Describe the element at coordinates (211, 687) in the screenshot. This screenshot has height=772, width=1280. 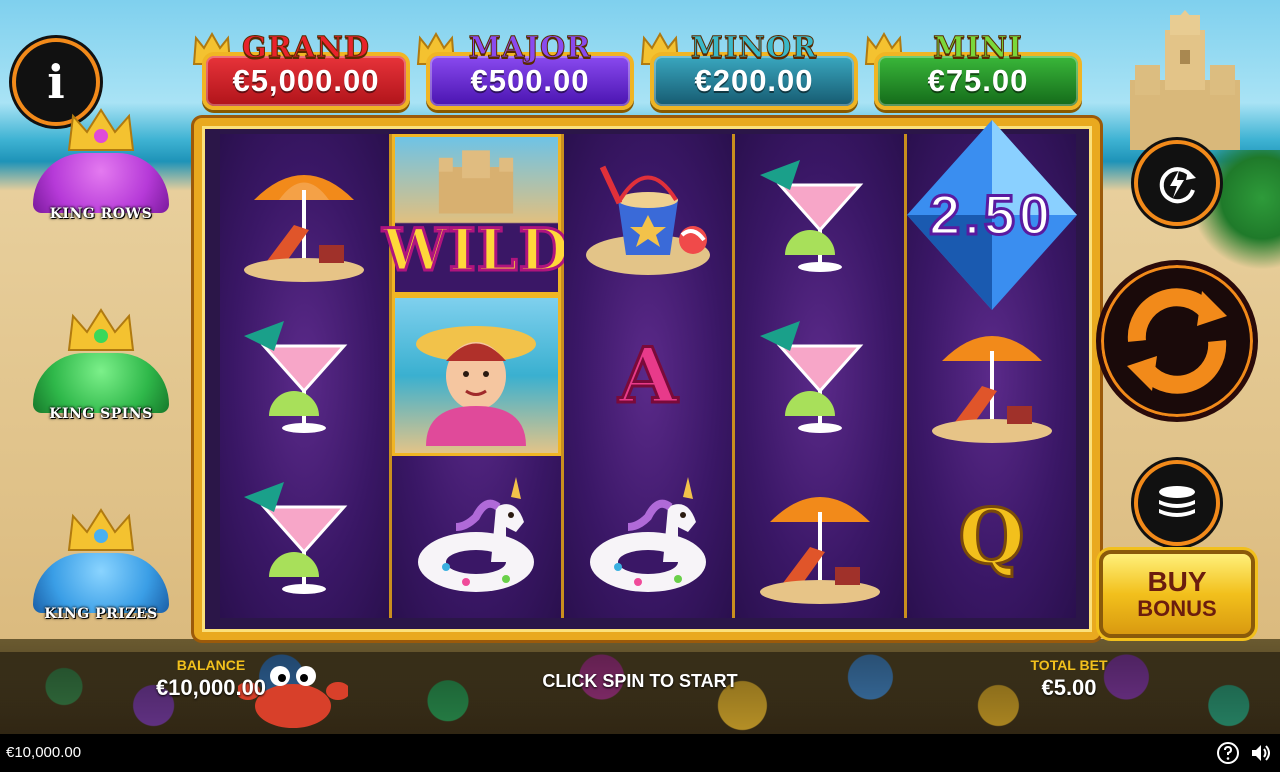
I see `balance-value: €10,000.00` at that location.